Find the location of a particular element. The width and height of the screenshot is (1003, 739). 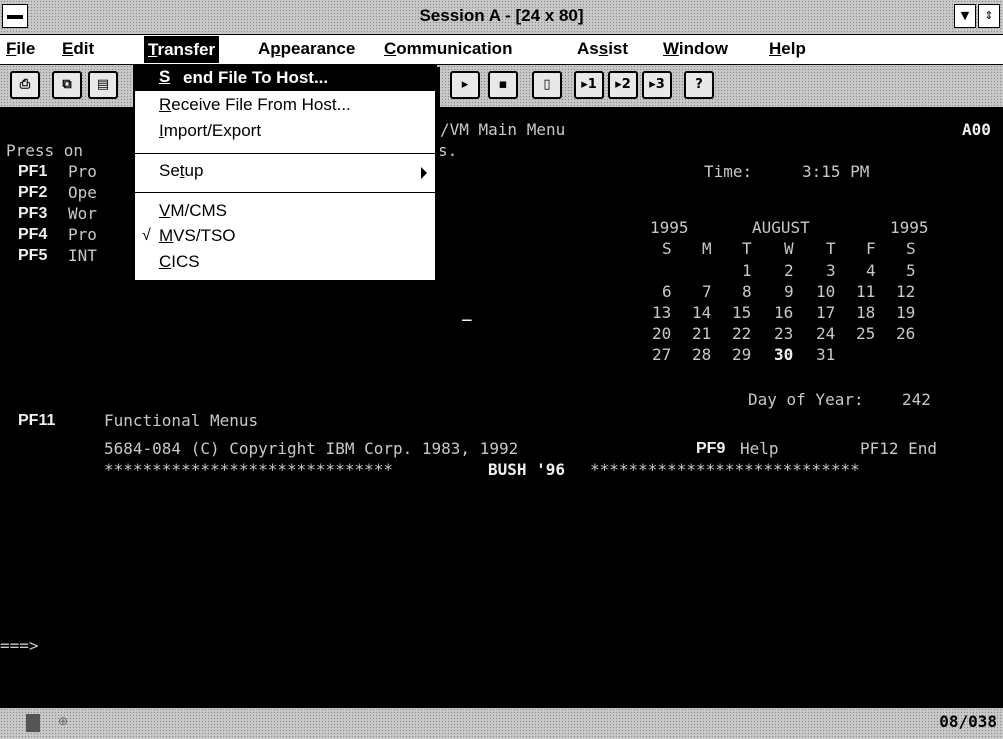

label-part: Se is located at coordinates (169, 170).